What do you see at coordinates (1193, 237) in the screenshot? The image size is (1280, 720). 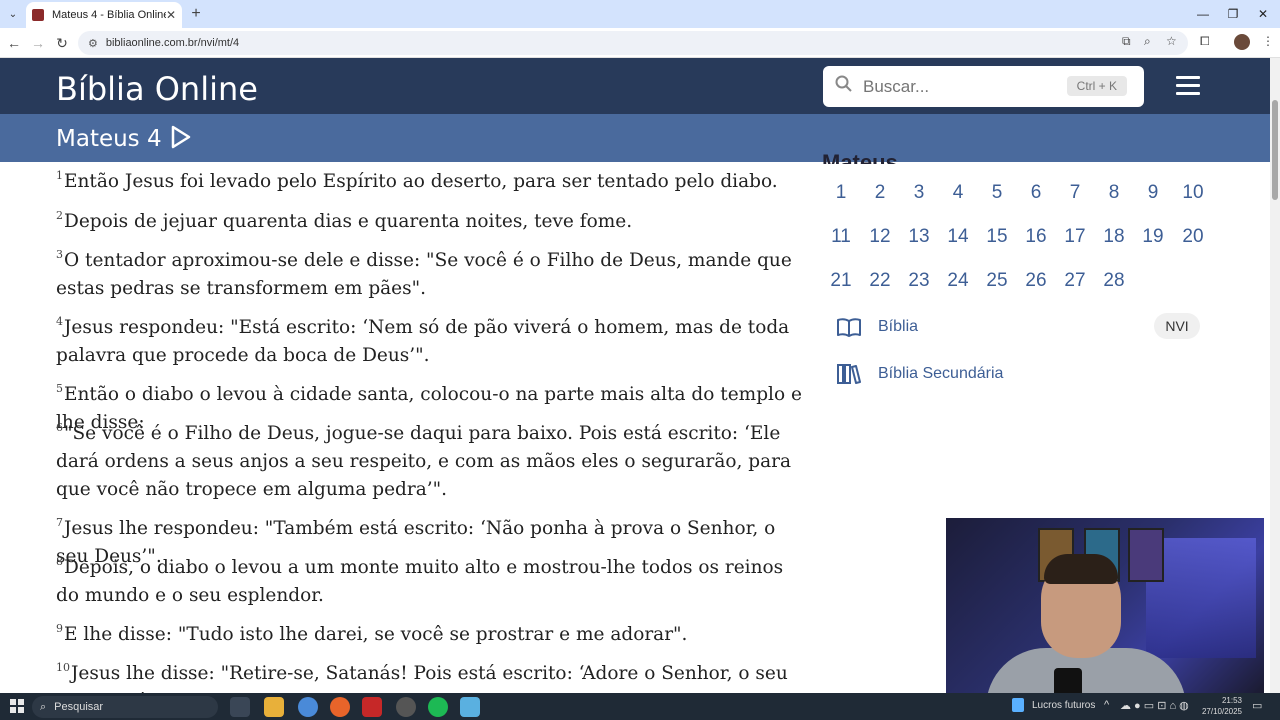 I see `chapter-link: 20` at bounding box center [1193, 237].